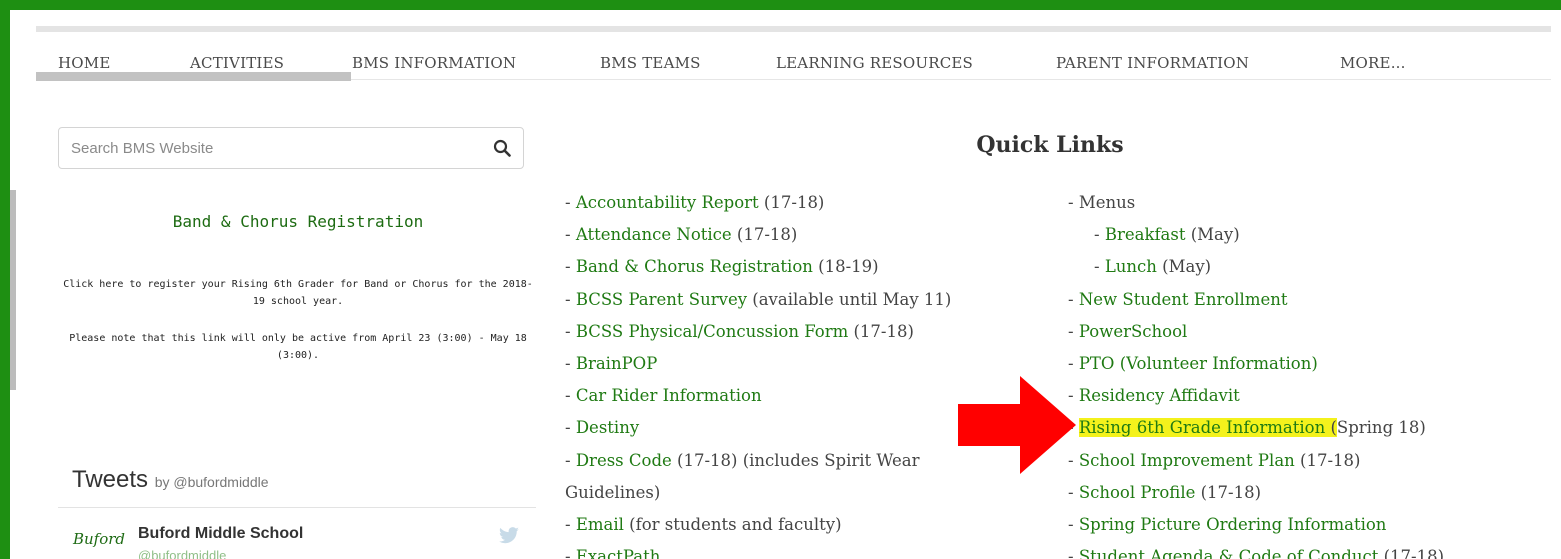 Image resolution: width=1561 pixels, height=559 pixels. I want to click on list-item: - BCSS Physical/Concussion Form (17-18), so click(739, 331).